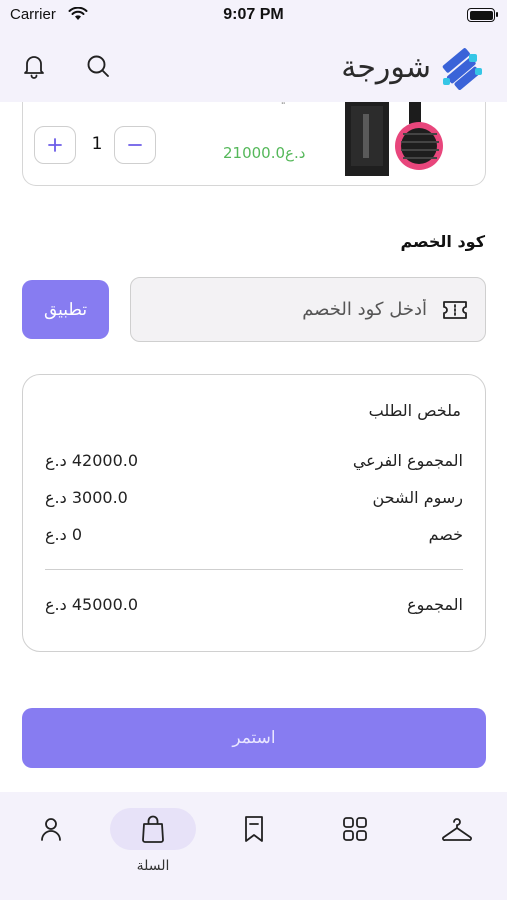 This screenshot has height=900, width=507. Describe the element at coordinates (65, 309) in the screenshot. I see `apply-discount-button: تطبيق` at that location.